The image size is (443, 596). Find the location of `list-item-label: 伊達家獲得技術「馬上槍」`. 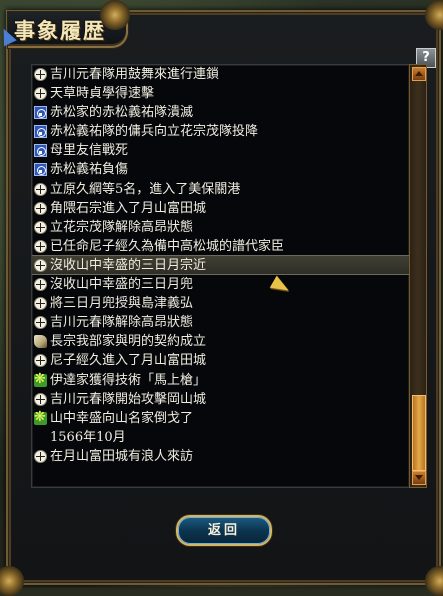

list-item-label: 伊達家獲得技術「馬上槍」 is located at coordinates (128, 380).